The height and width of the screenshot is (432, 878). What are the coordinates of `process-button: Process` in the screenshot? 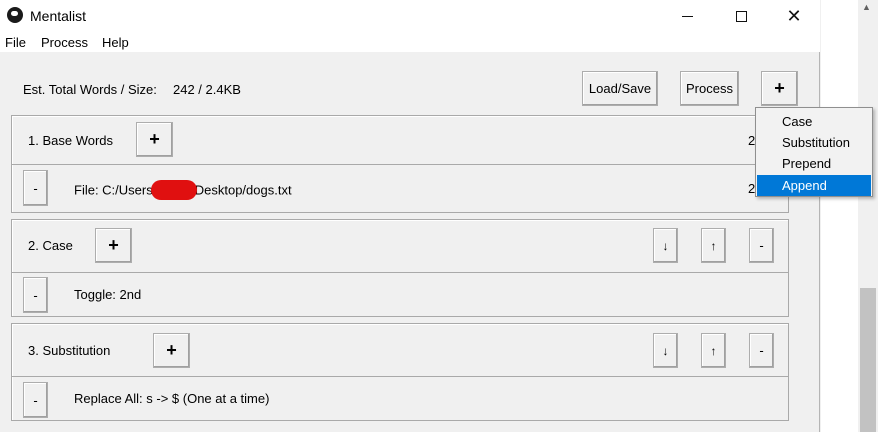 It's located at (709, 88).